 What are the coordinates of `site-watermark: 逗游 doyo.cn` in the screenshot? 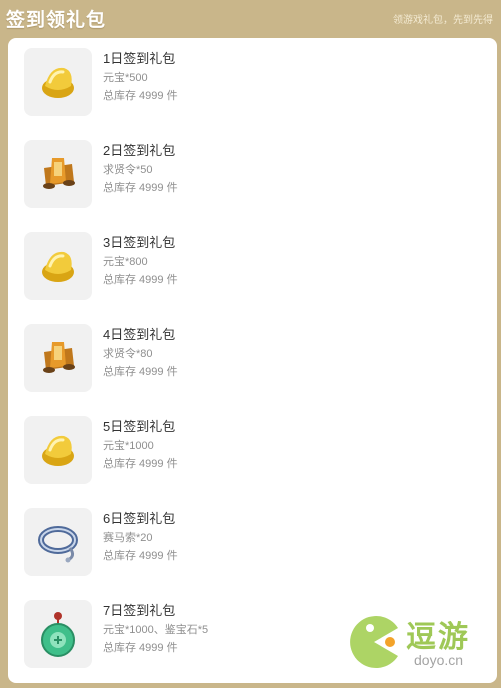 It's located at (419, 644).